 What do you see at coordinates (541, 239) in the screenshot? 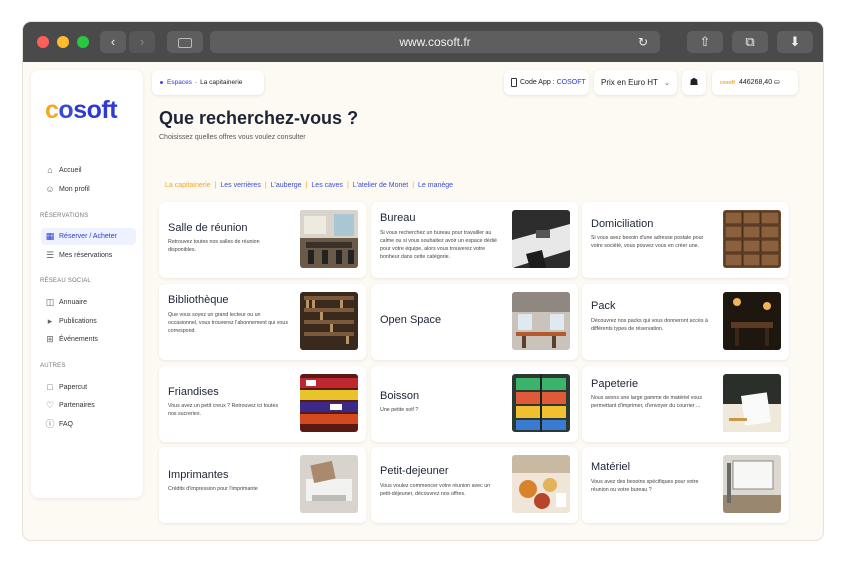
I see `office-desk-image` at bounding box center [541, 239].